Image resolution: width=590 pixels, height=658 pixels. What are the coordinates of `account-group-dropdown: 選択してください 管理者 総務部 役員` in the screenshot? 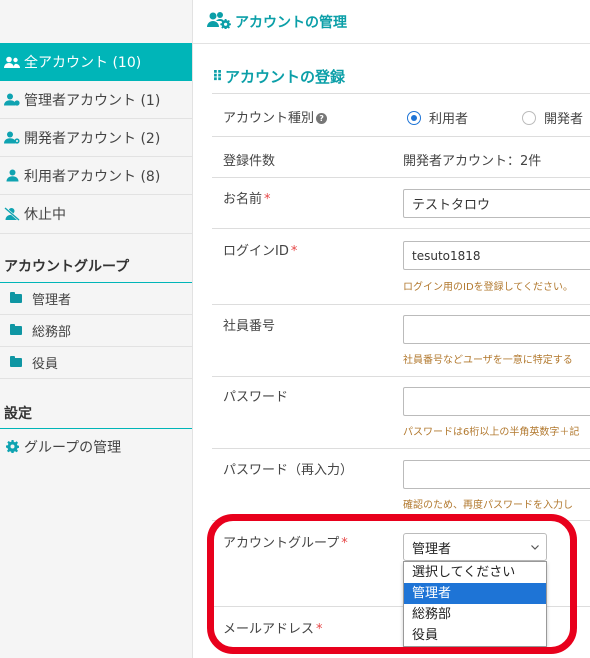 It's located at (475, 604).